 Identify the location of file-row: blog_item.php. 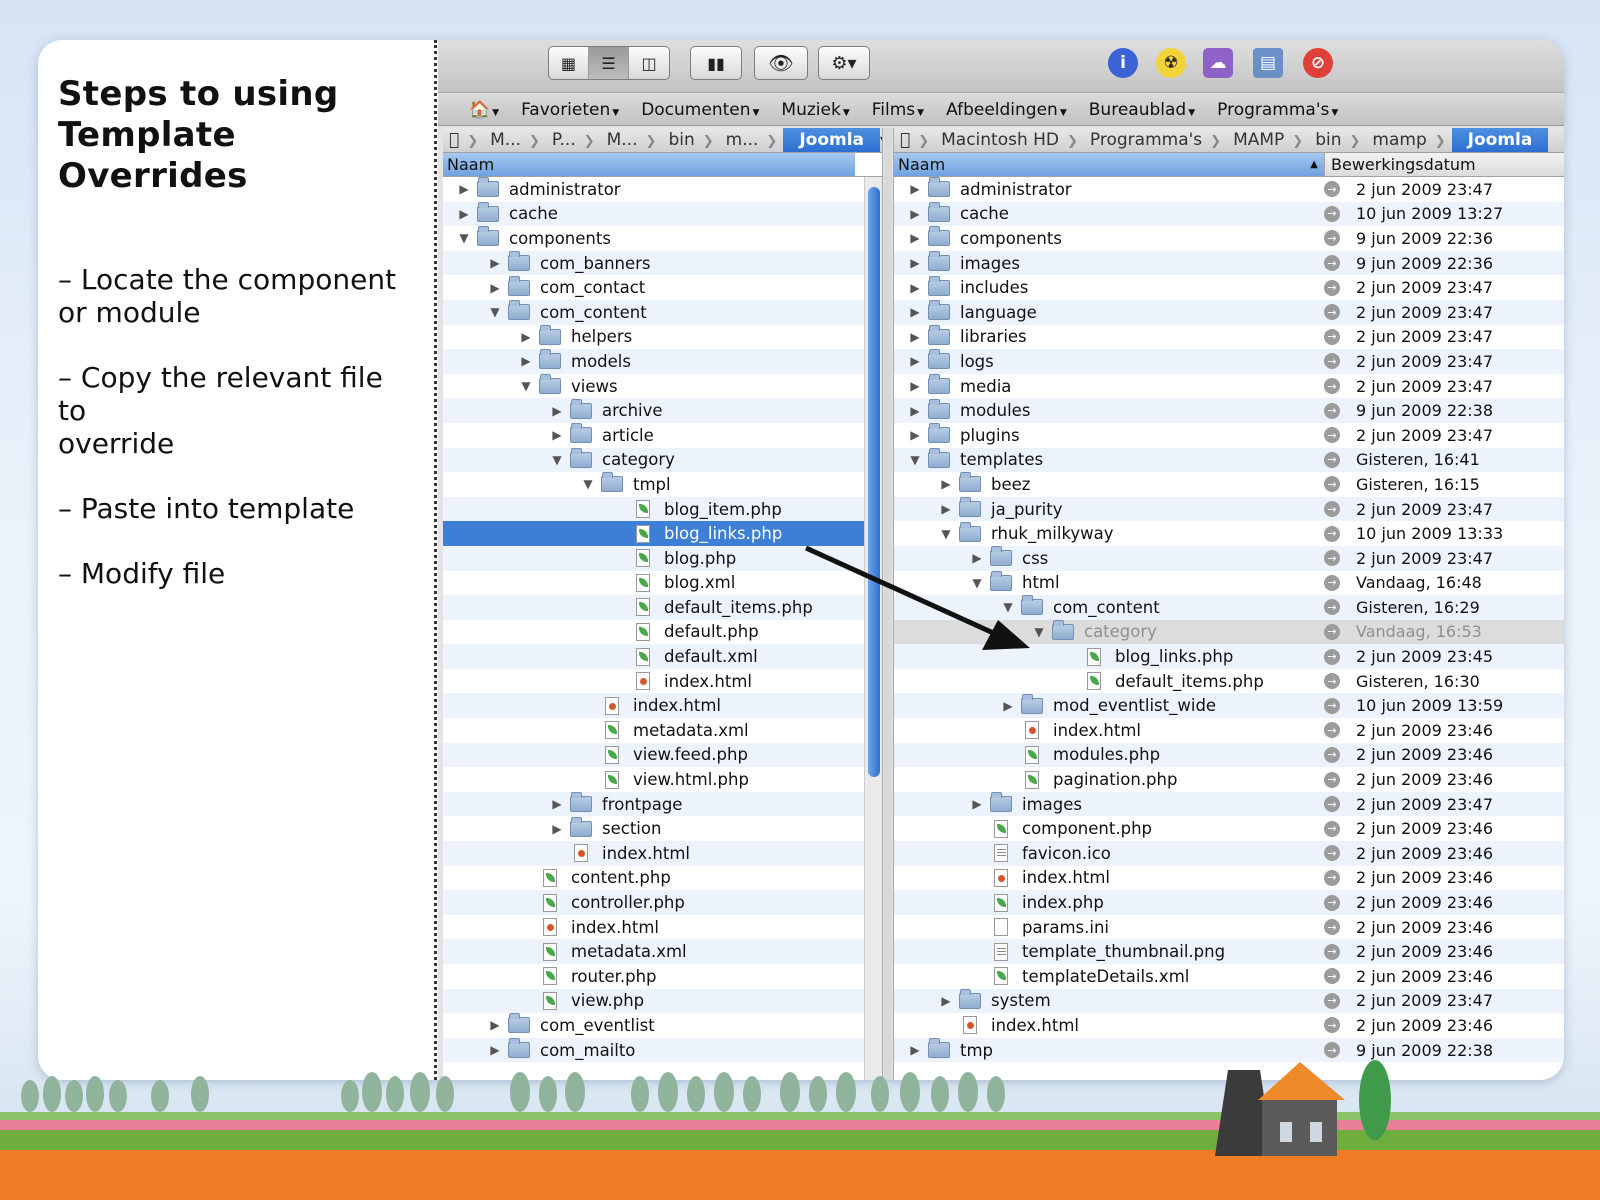
(662, 509).